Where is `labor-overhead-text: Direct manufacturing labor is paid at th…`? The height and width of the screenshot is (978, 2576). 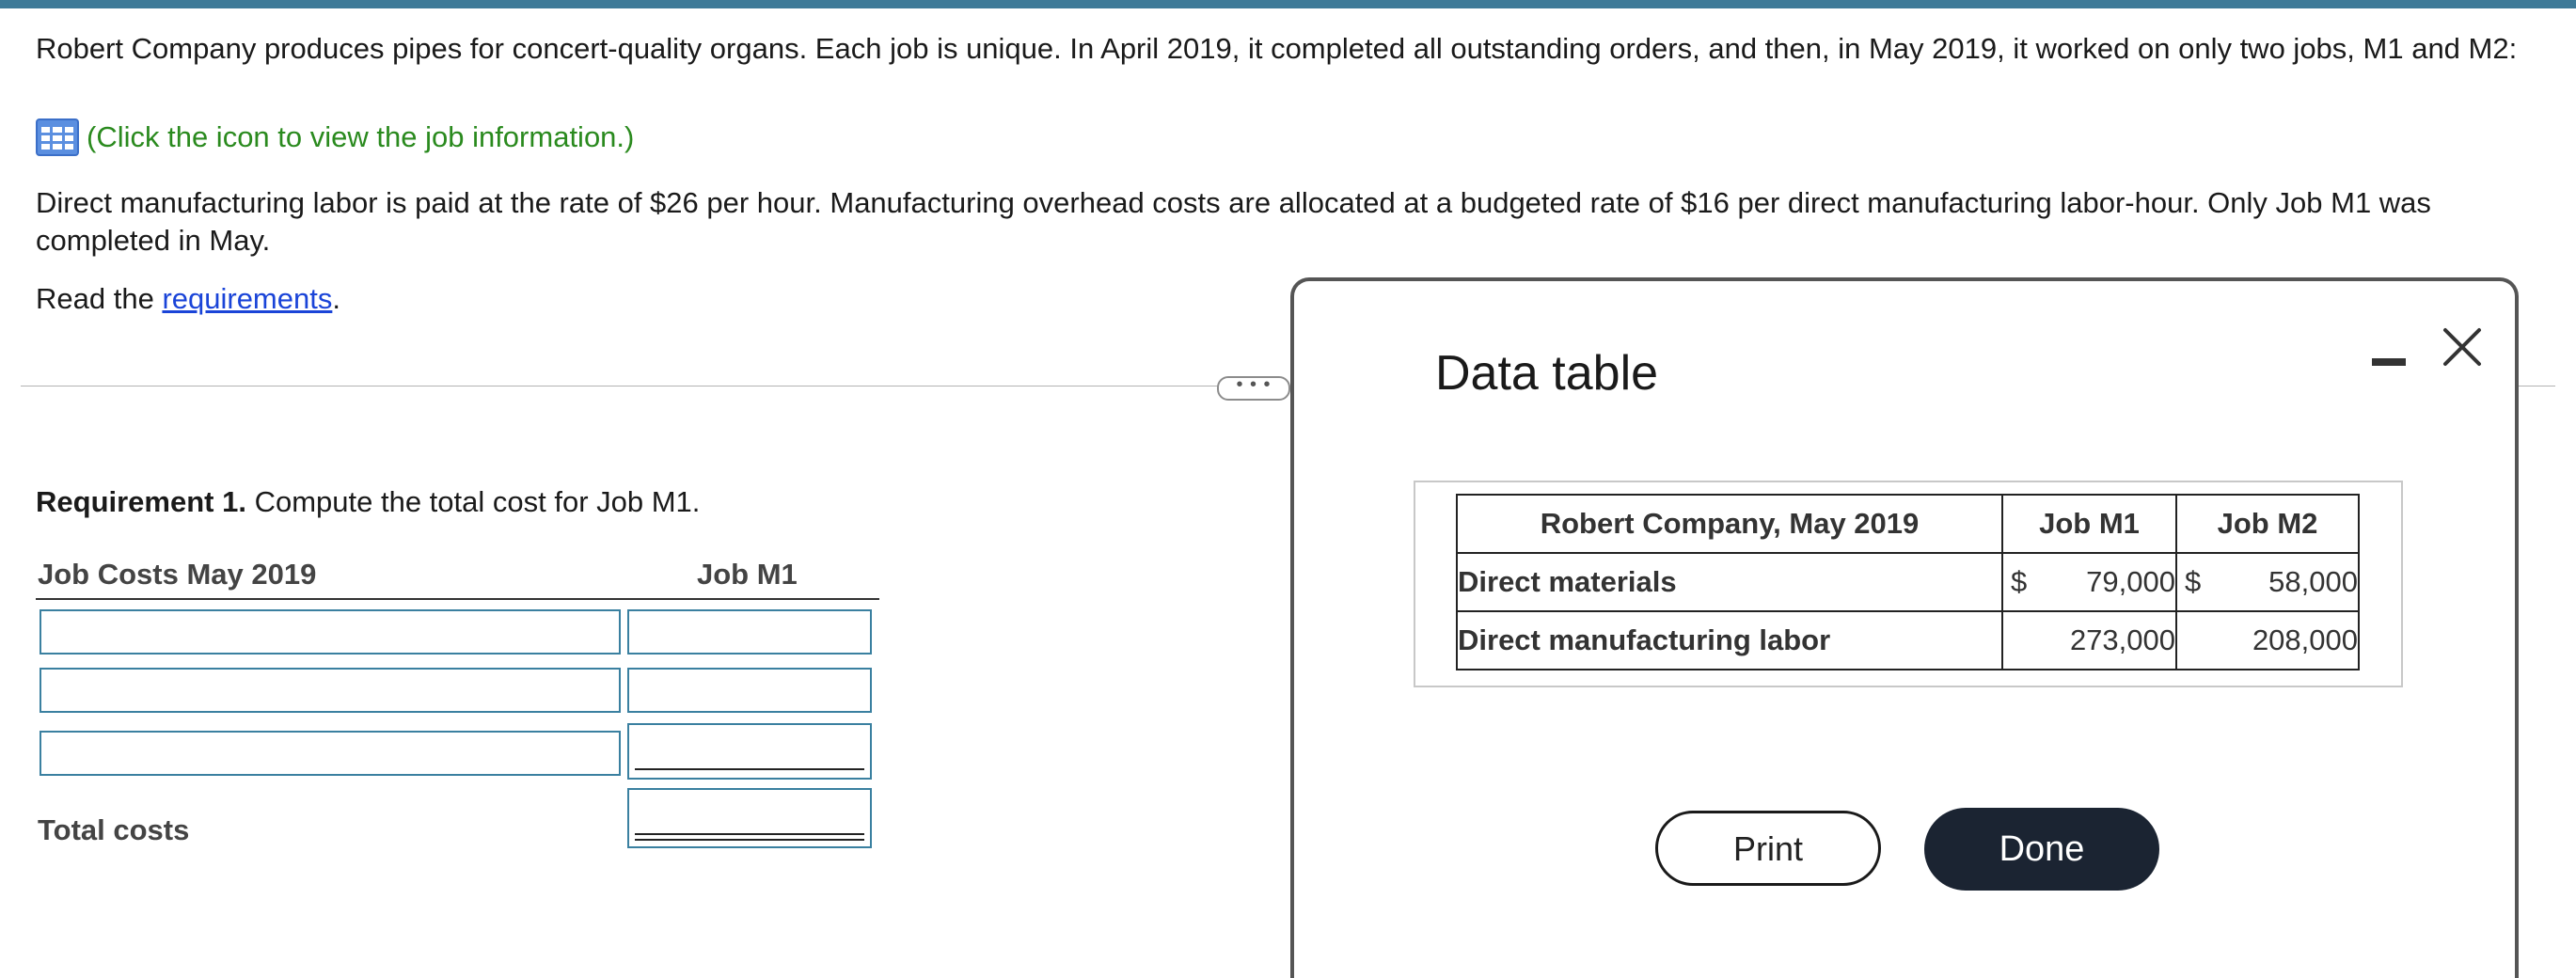
labor-overhead-text: Direct manufacturing labor is paid at th… is located at coordinates (1233, 221).